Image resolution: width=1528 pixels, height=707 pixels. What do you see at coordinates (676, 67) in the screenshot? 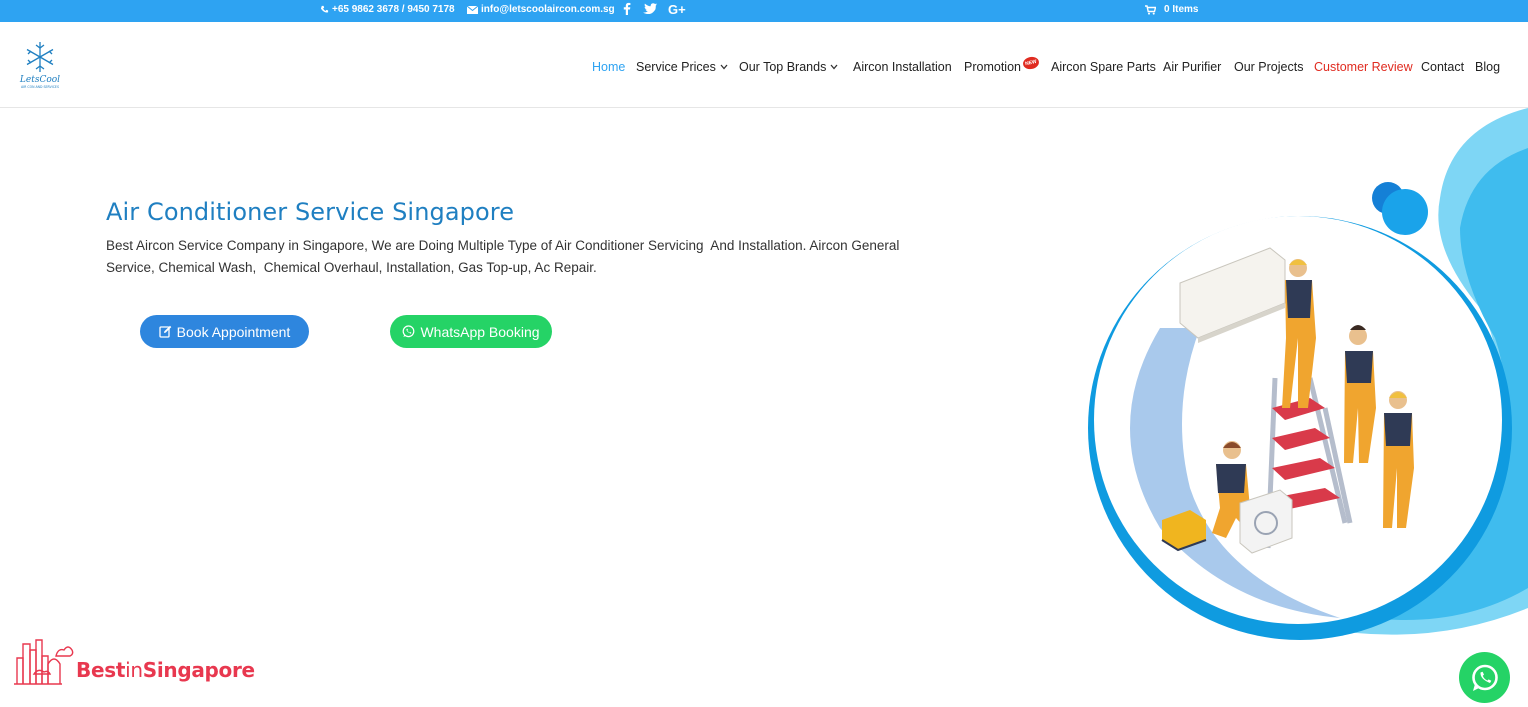
I see `nav-service-prices-label: Service Prices` at bounding box center [676, 67].